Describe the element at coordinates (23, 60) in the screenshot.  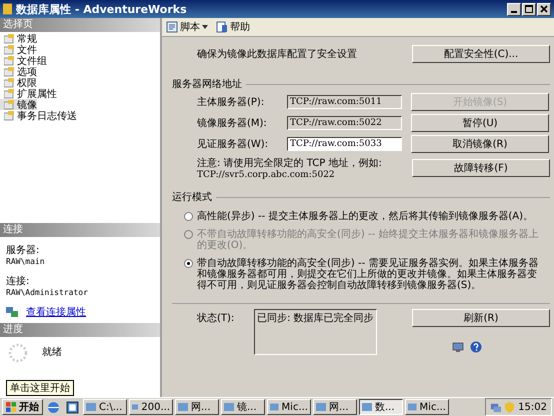
I see `page-item: 文件组` at that location.